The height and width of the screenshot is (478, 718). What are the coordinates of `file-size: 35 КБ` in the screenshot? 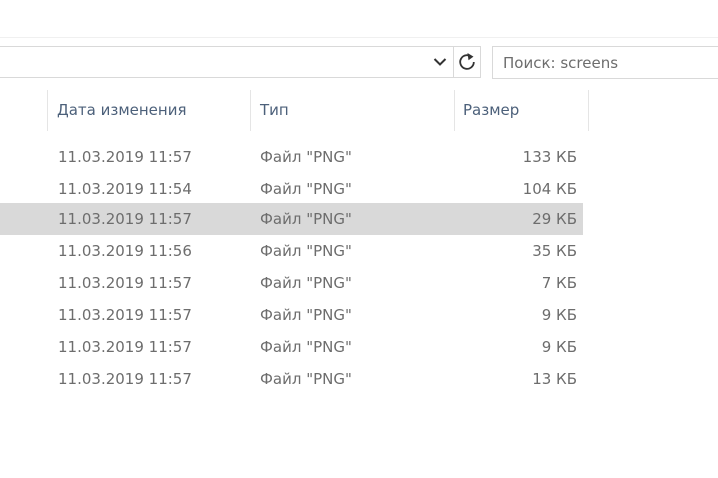 It's located at (554, 251).